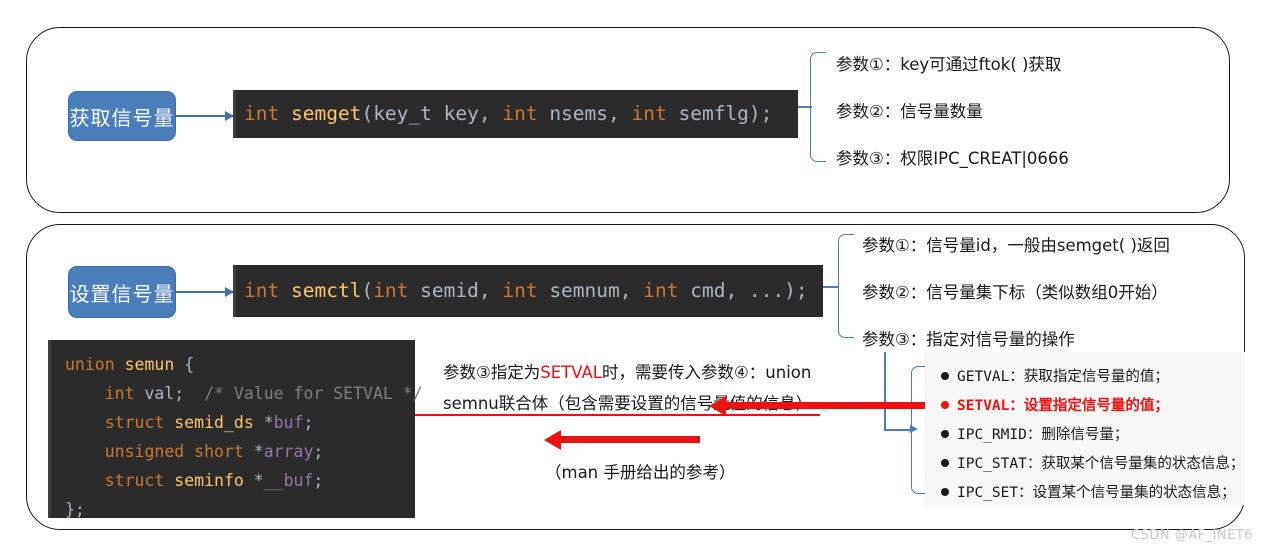  What do you see at coordinates (846, 286) in the screenshot?
I see `bracket-semctl-params` at bounding box center [846, 286].